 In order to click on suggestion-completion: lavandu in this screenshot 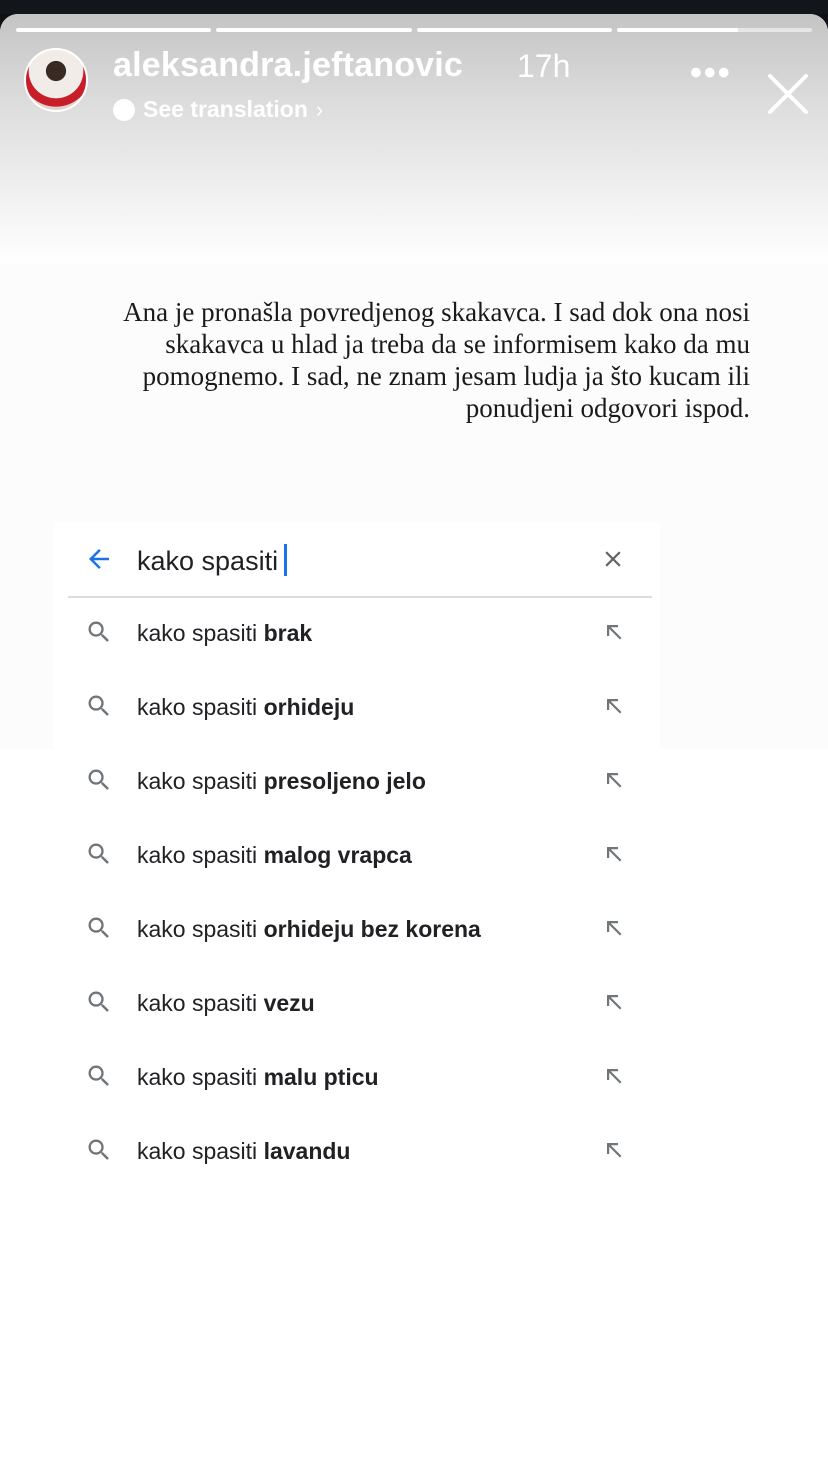, I will do `click(307, 1151)`.